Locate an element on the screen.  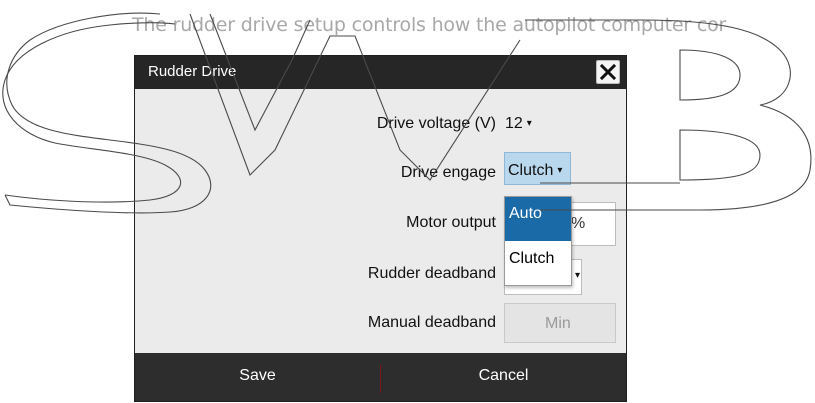
rudder-deadband-label: Rudder deadband is located at coordinates (431, 273).